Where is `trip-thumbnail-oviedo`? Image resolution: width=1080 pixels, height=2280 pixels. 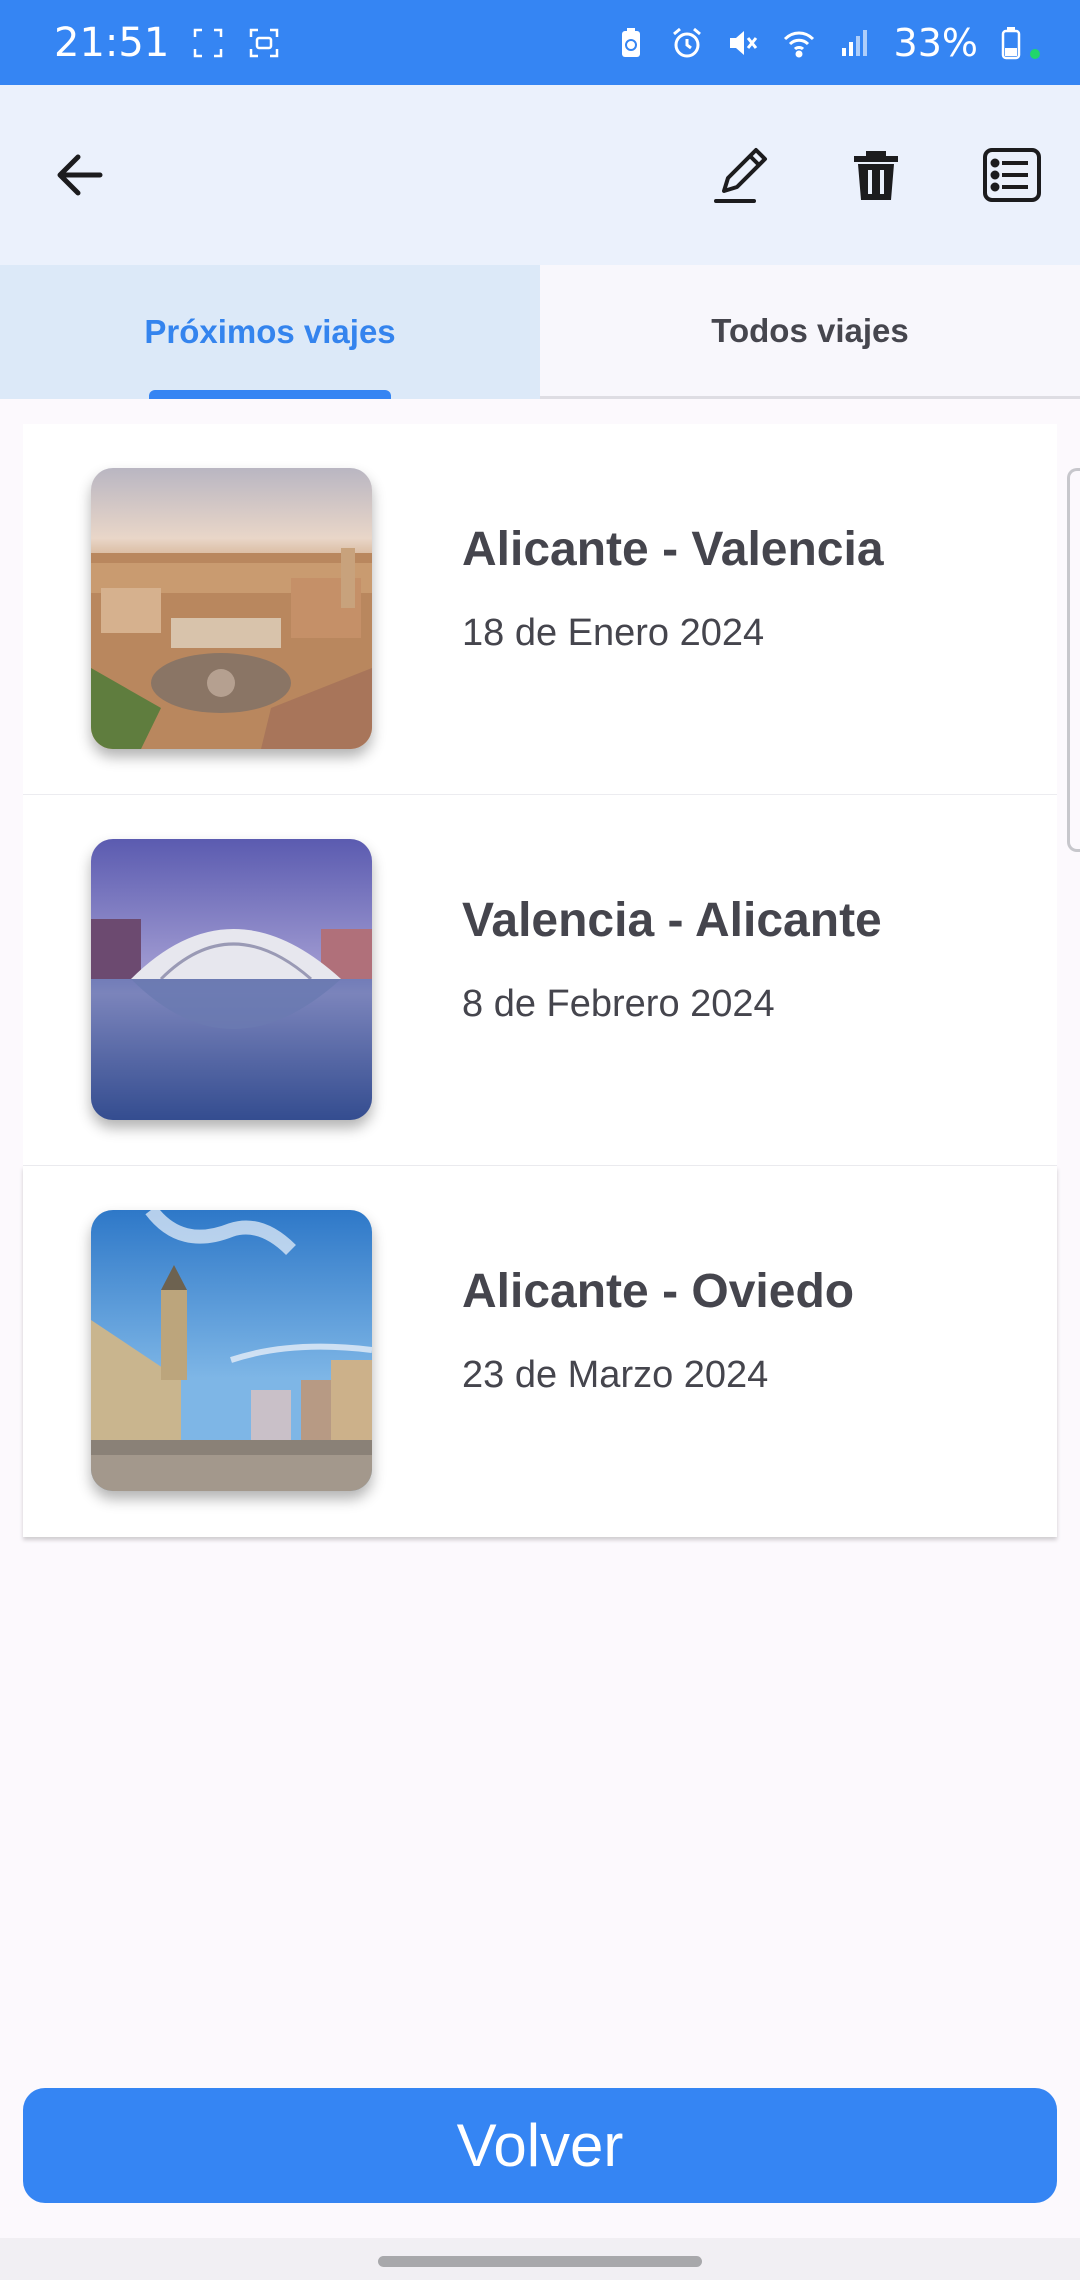
trip-thumbnail-oviedo is located at coordinates (231, 1350).